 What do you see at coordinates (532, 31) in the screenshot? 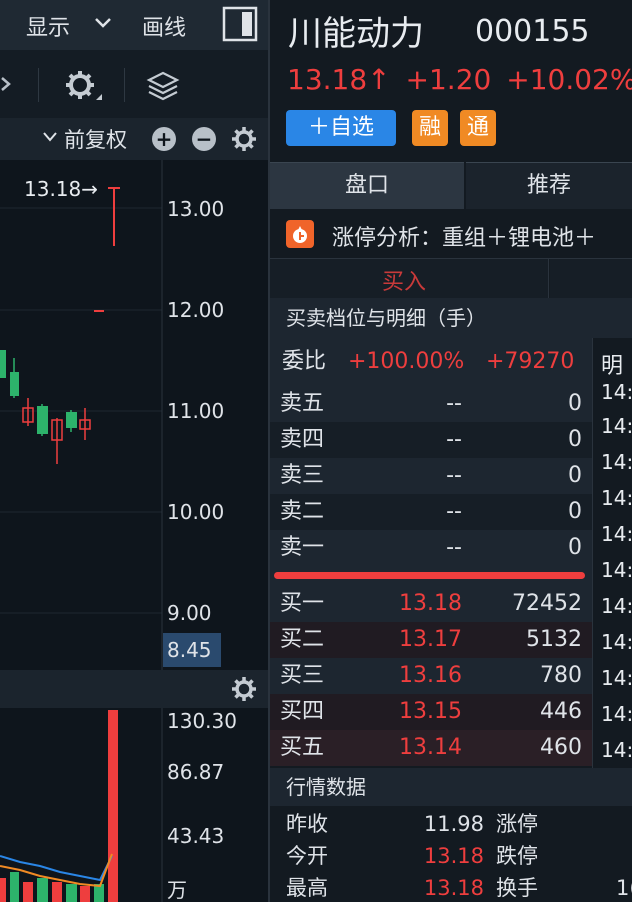
I see `stock-code: 000155` at bounding box center [532, 31].